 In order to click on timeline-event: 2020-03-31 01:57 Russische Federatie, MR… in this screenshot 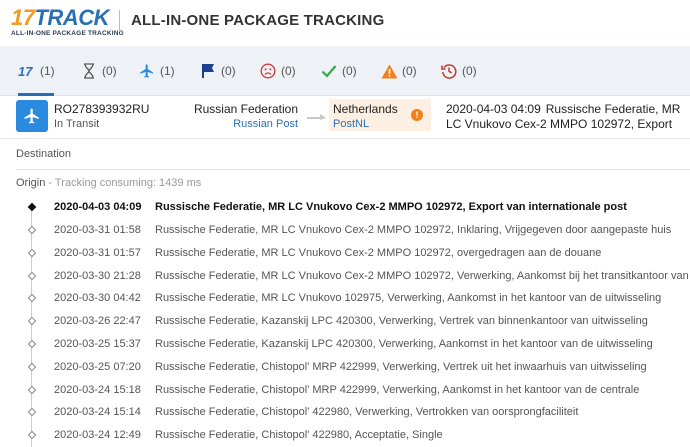, I will do `click(345, 254)`.